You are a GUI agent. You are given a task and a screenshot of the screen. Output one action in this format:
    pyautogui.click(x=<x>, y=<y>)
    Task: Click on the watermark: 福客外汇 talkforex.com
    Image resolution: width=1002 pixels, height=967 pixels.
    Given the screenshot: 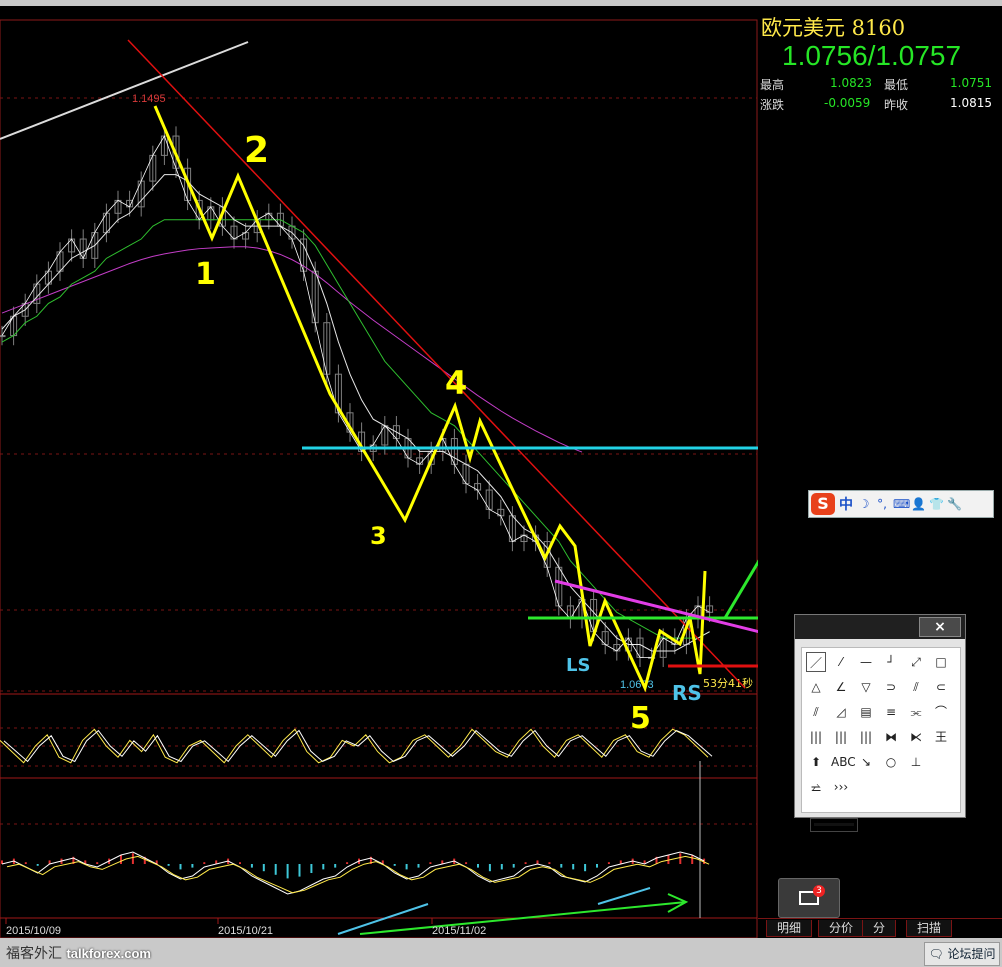 What is the action you would take?
    pyautogui.click(x=78, y=953)
    